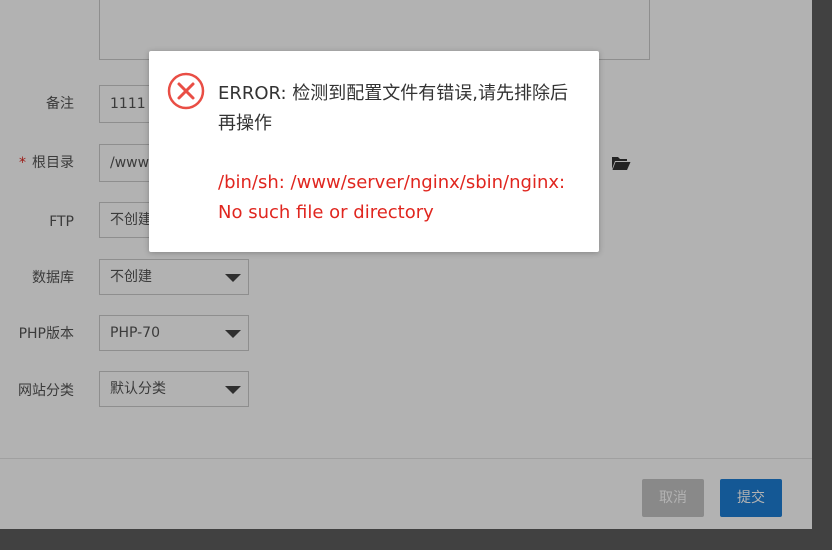  What do you see at coordinates (393, 108) in the screenshot?
I see `error-title: ERROR: 检测到配置文件有错误,请先排除后再操作` at bounding box center [393, 108].